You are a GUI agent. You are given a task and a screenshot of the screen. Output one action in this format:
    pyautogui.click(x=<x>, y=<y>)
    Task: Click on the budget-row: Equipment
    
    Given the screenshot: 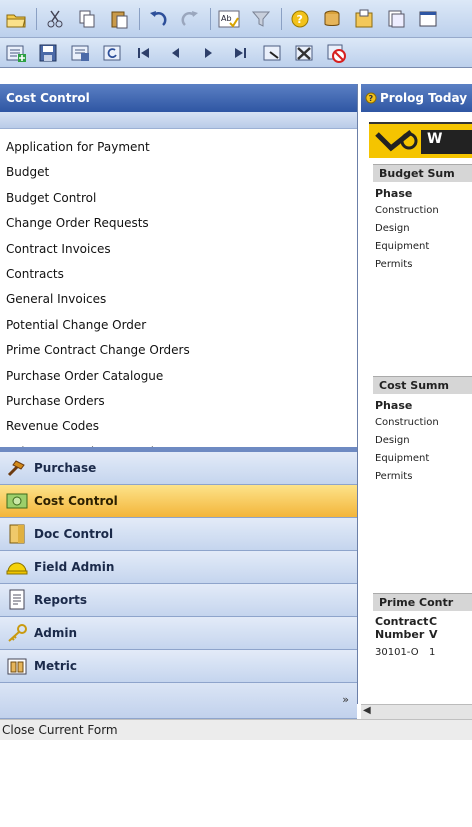 What is the action you would take?
    pyautogui.click(x=402, y=246)
    